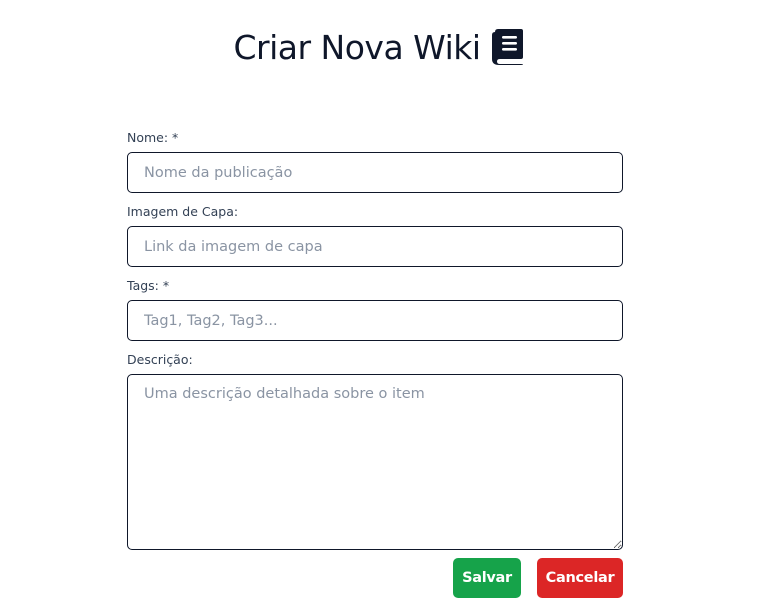  What do you see at coordinates (183, 211) in the screenshot?
I see `cover-image-label: Imagem de Capa:` at bounding box center [183, 211].